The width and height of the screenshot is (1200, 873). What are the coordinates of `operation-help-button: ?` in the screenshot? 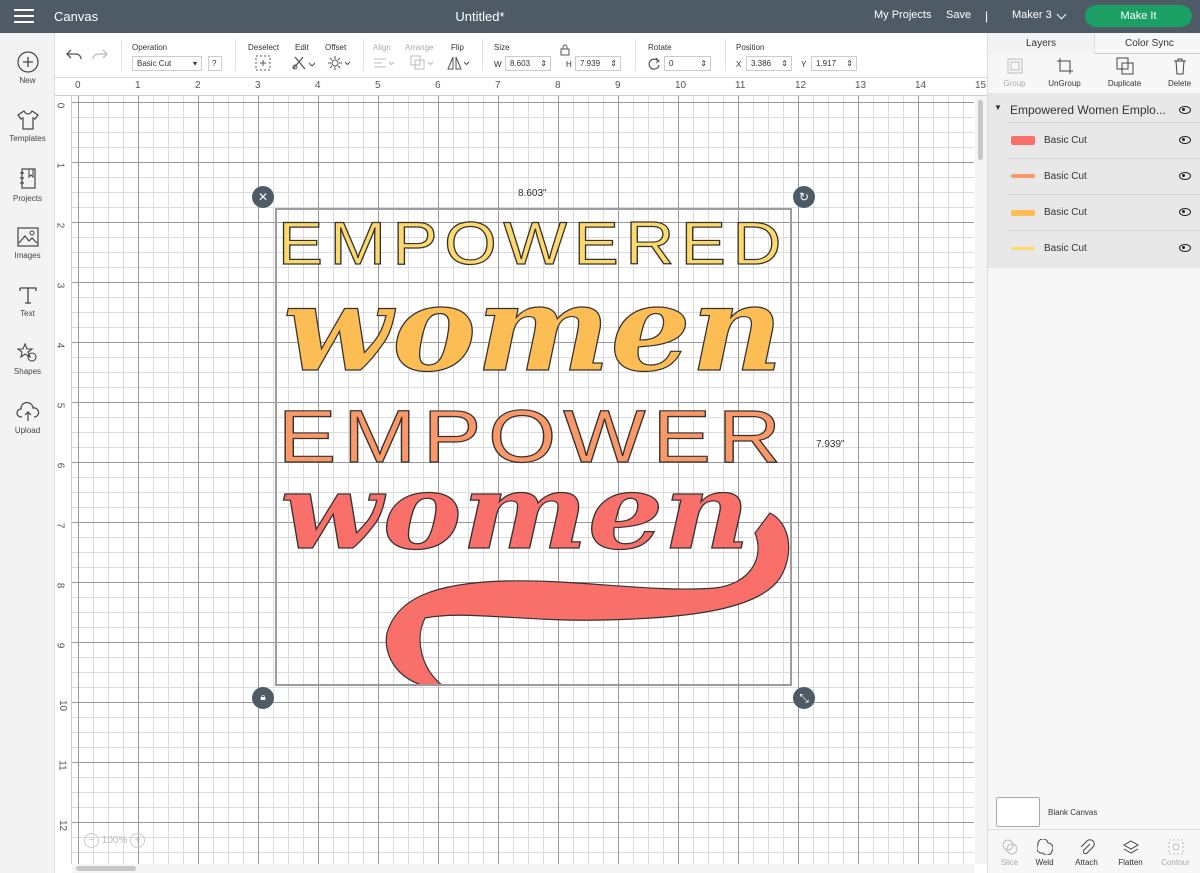 It's located at (215, 63).